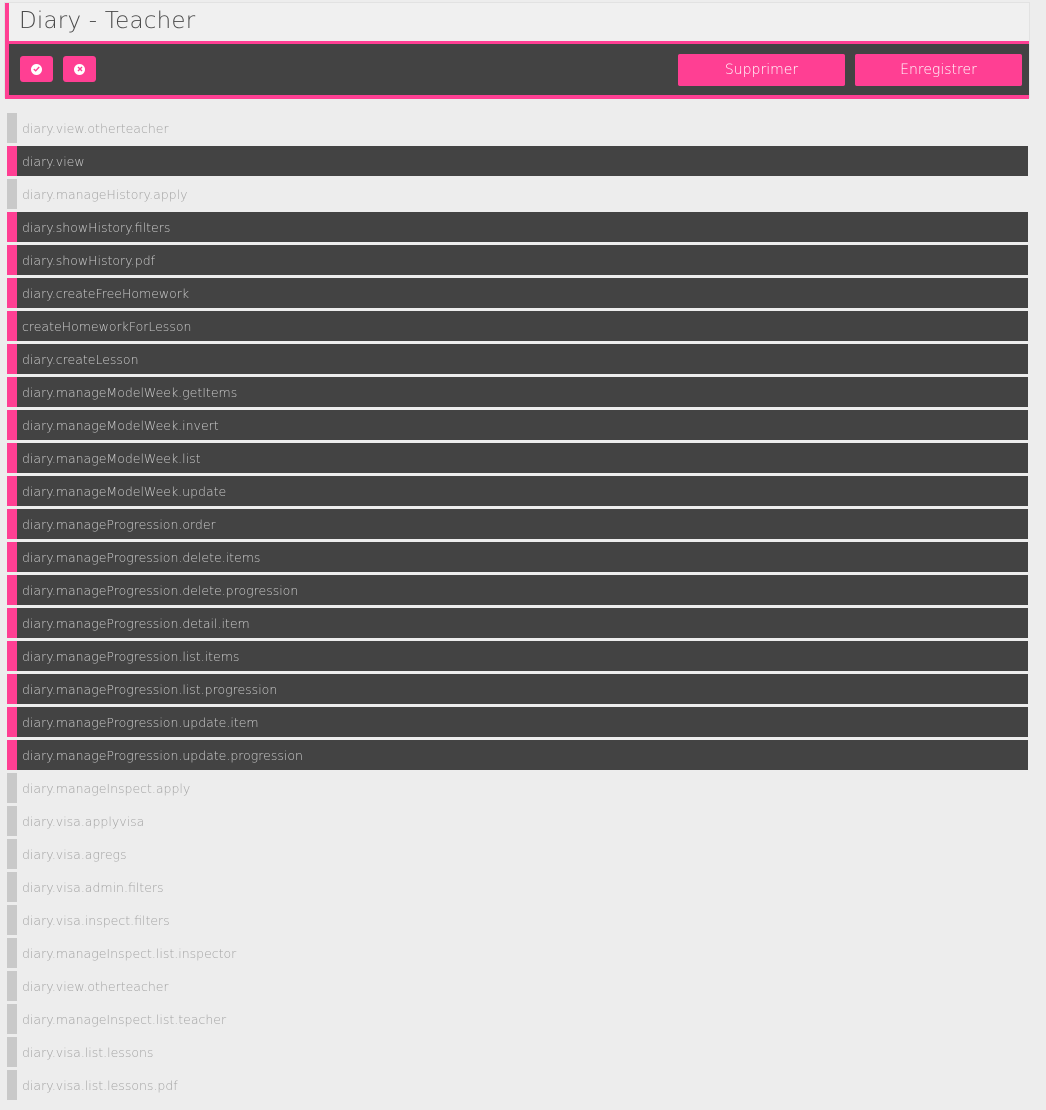  I want to click on right-label: diary.manageModelWeek.update, so click(124, 491).